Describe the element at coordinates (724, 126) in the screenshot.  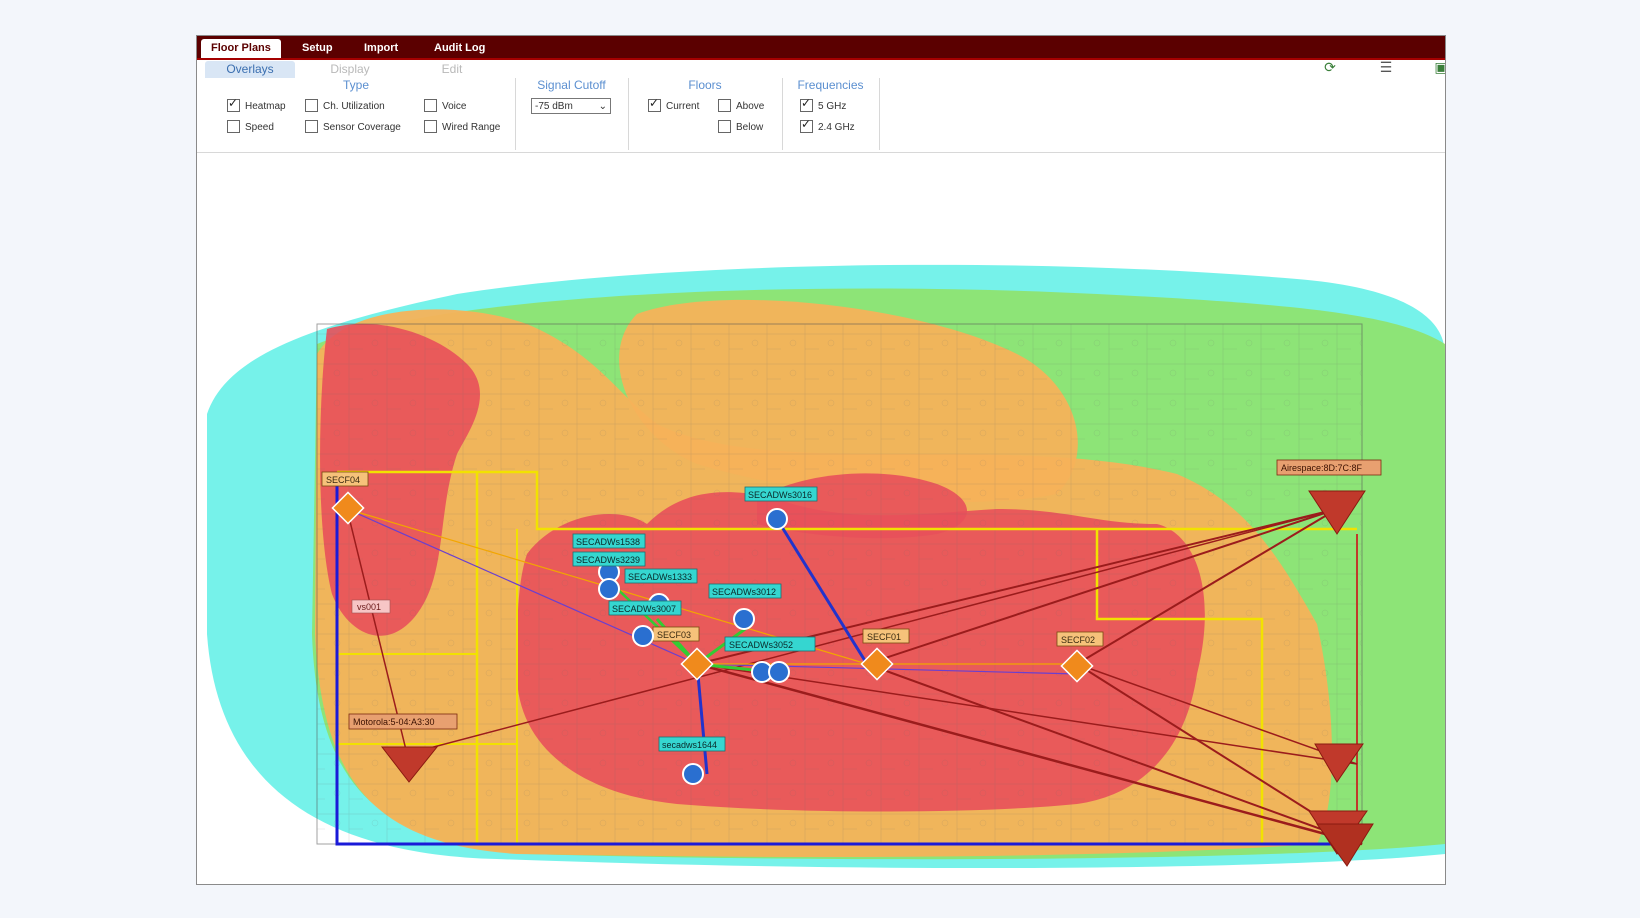
I see `below-floor-checkbox` at that location.